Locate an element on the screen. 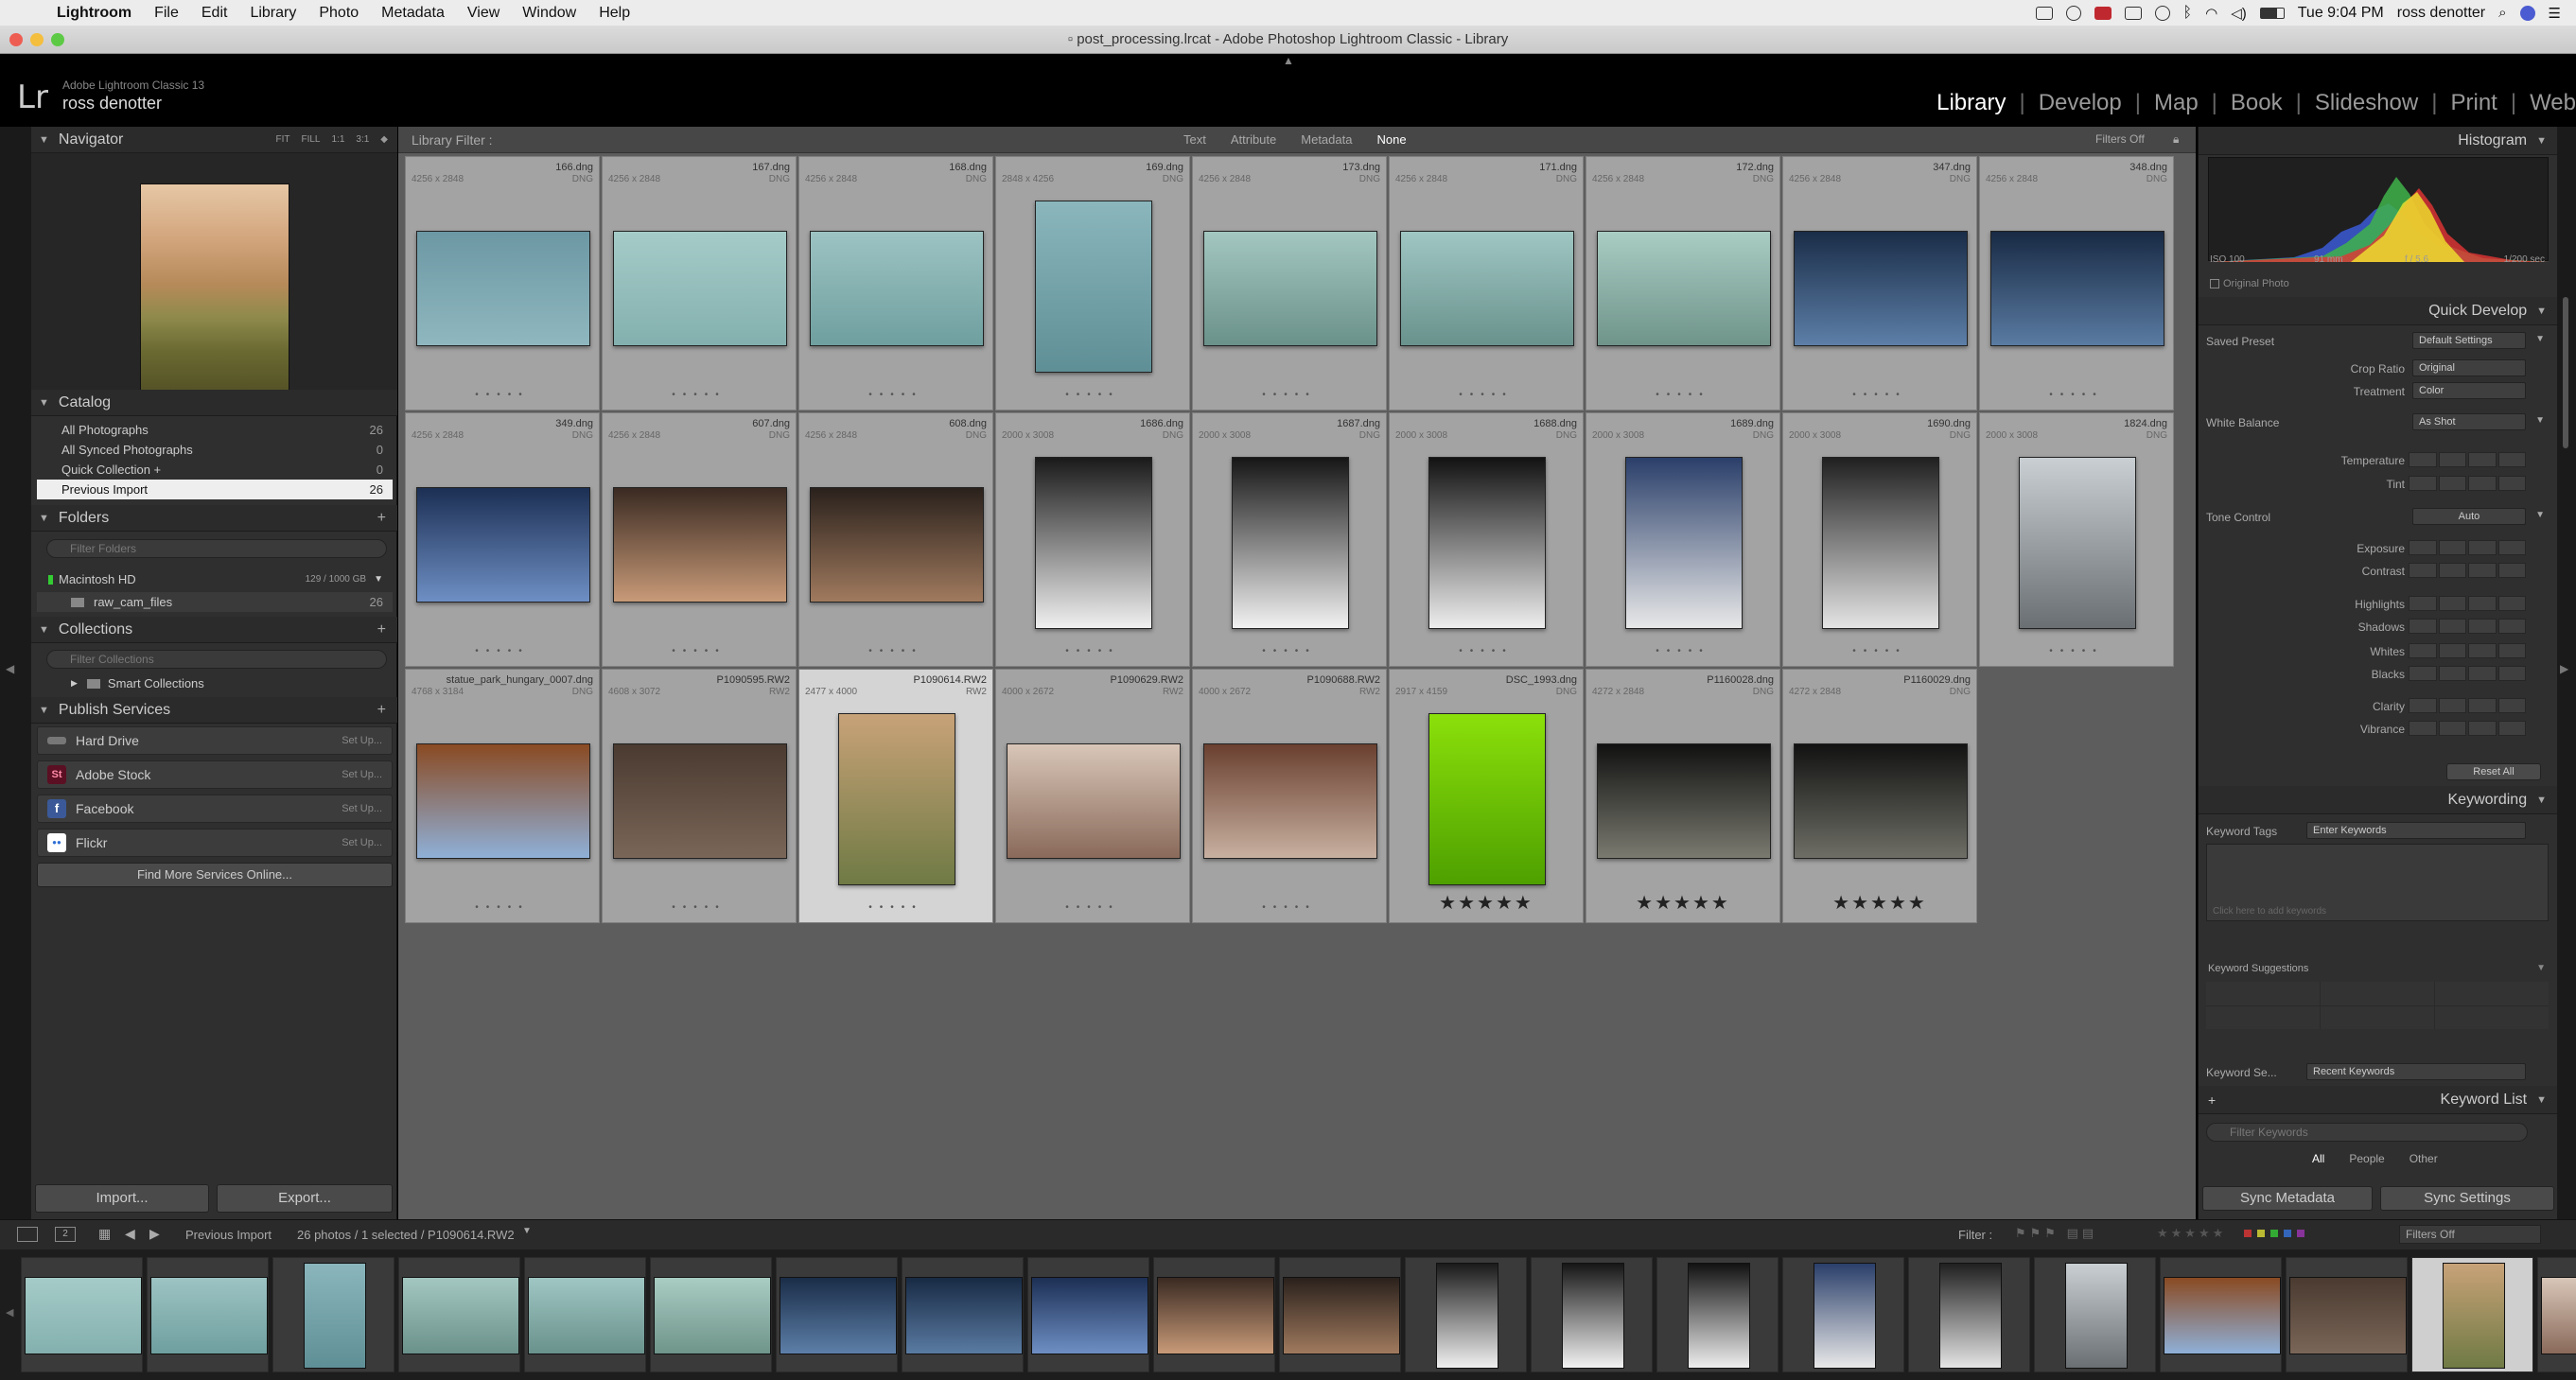 The image size is (2576, 1380). catalog-header: ▼ Catalog is located at coordinates (214, 403).